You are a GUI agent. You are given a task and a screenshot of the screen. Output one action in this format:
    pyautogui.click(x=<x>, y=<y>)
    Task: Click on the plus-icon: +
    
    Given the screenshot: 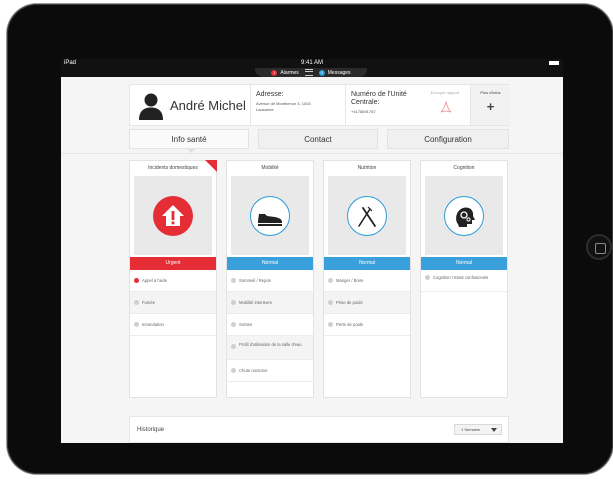 What is the action you would take?
    pyautogui.click(x=490, y=106)
    